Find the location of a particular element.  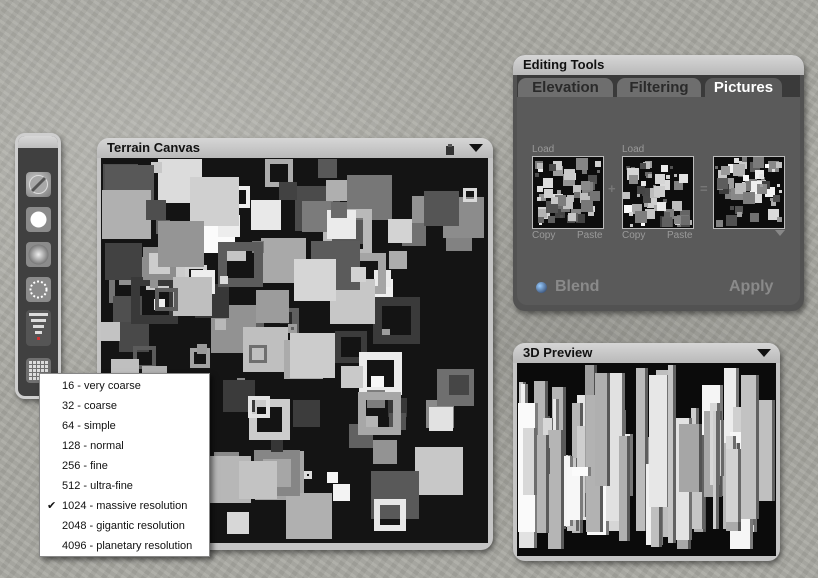

tab-elevation: Elevation is located at coordinates (565, 87).